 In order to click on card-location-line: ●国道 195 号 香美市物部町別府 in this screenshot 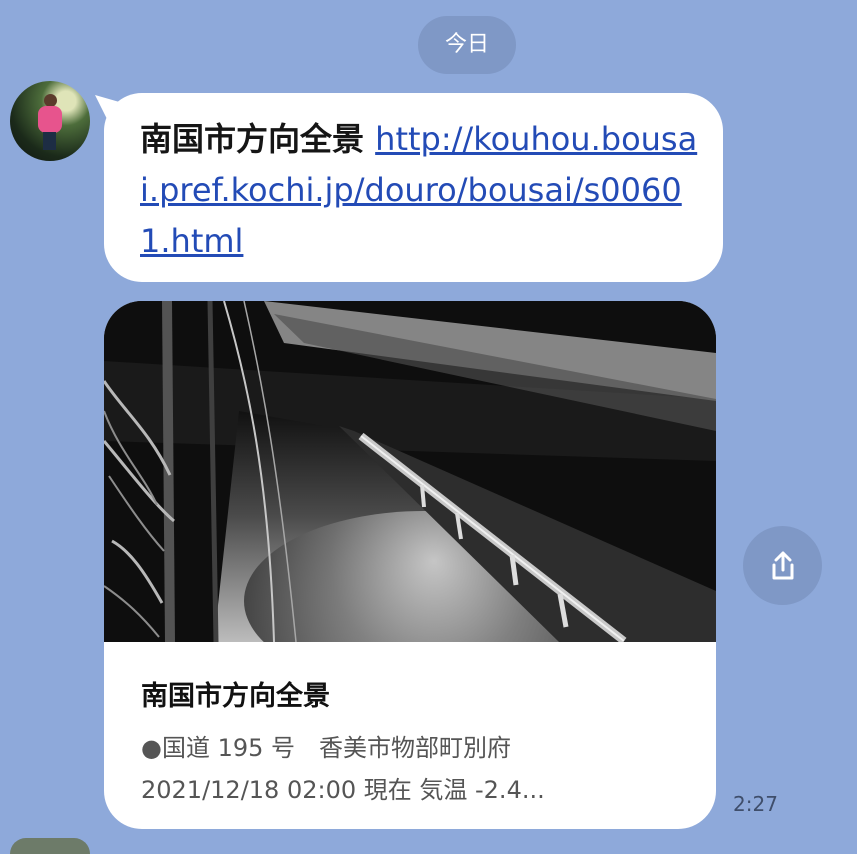, I will do `click(326, 748)`.